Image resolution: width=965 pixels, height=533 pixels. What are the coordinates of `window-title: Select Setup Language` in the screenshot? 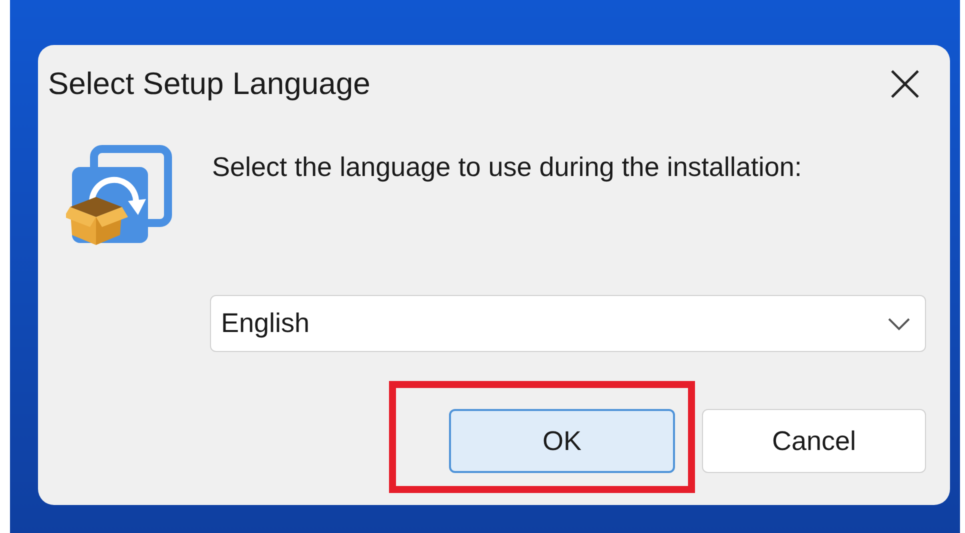 It's located at (209, 83).